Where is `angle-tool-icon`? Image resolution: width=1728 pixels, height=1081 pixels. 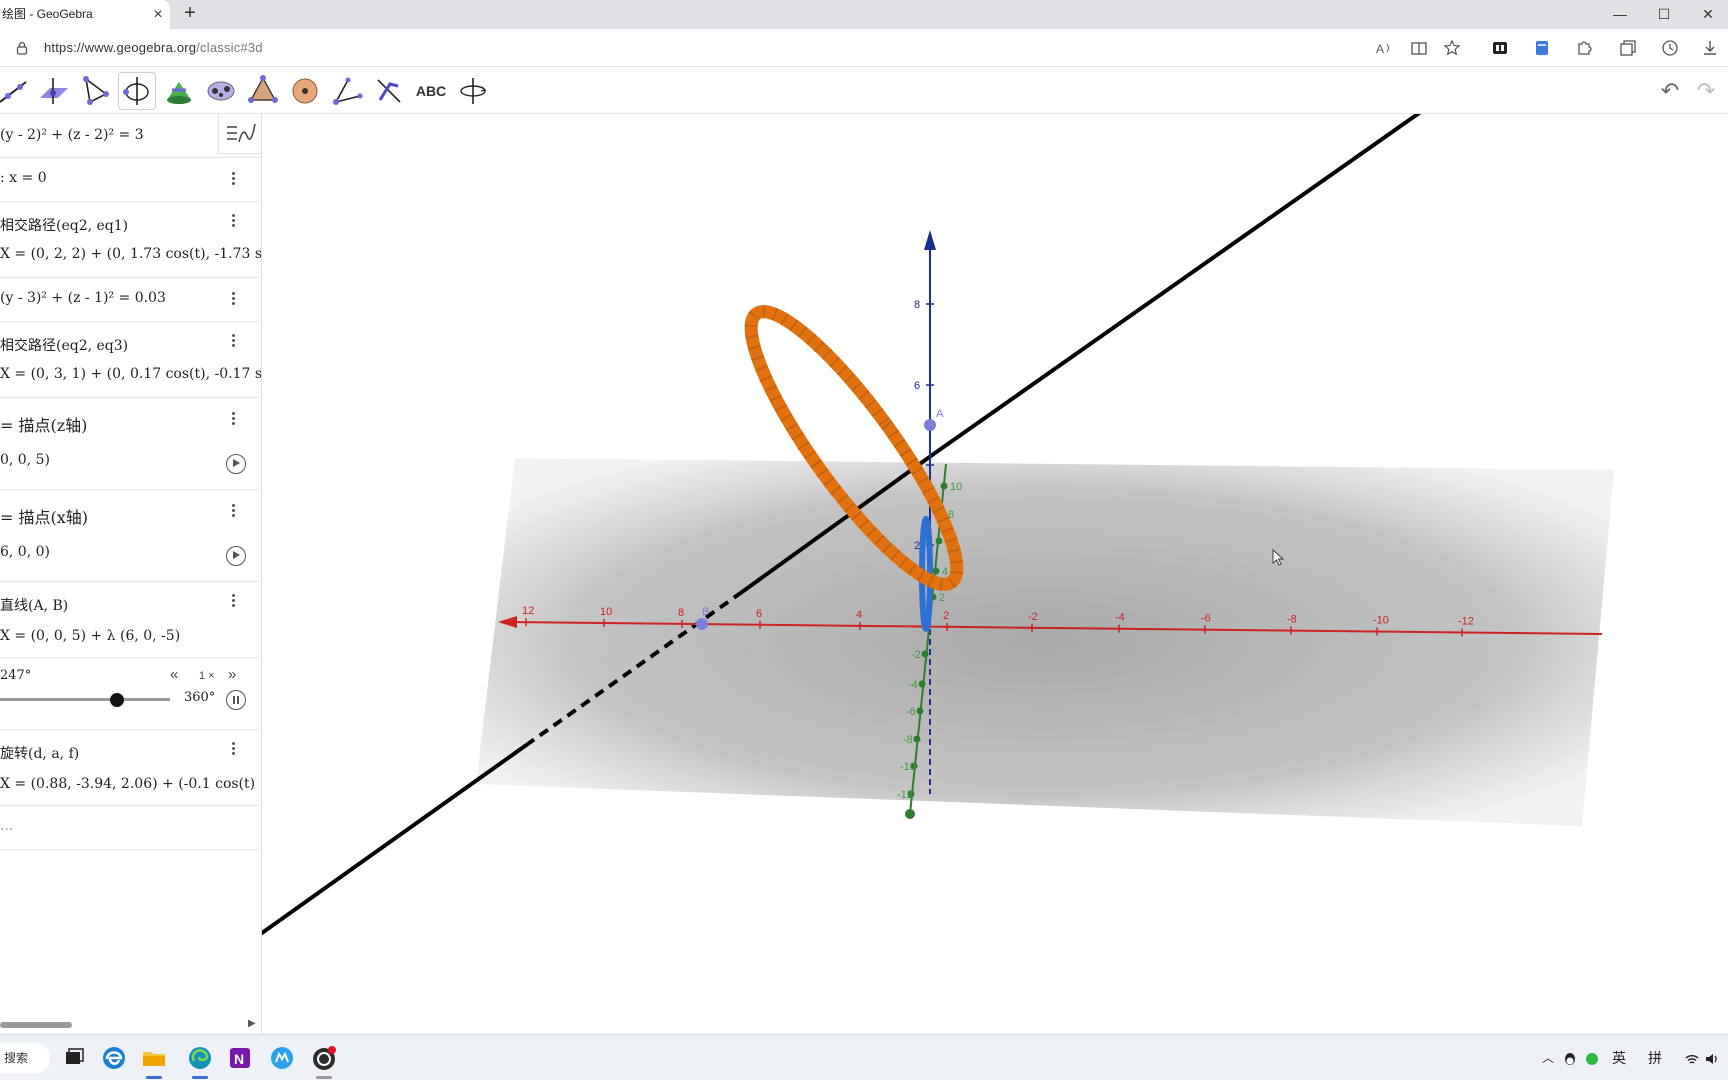
angle-tool-icon is located at coordinates (347, 91).